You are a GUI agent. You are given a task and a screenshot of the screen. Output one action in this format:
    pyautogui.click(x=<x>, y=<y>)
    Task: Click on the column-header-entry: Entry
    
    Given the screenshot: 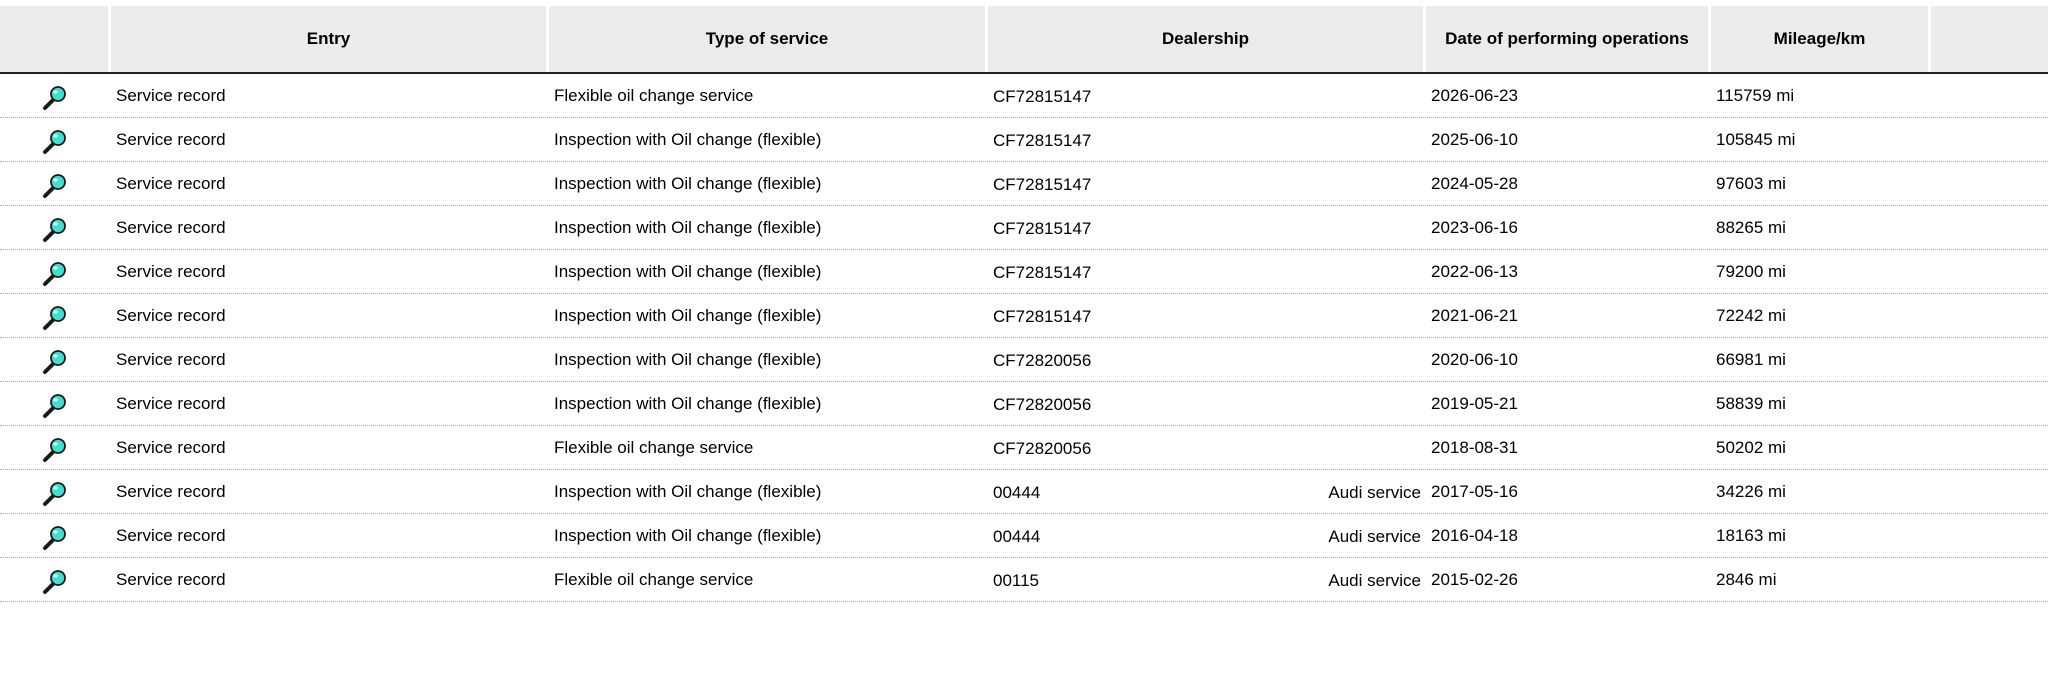 What is the action you would take?
    pyautogui.click(x=330, y=39)
    